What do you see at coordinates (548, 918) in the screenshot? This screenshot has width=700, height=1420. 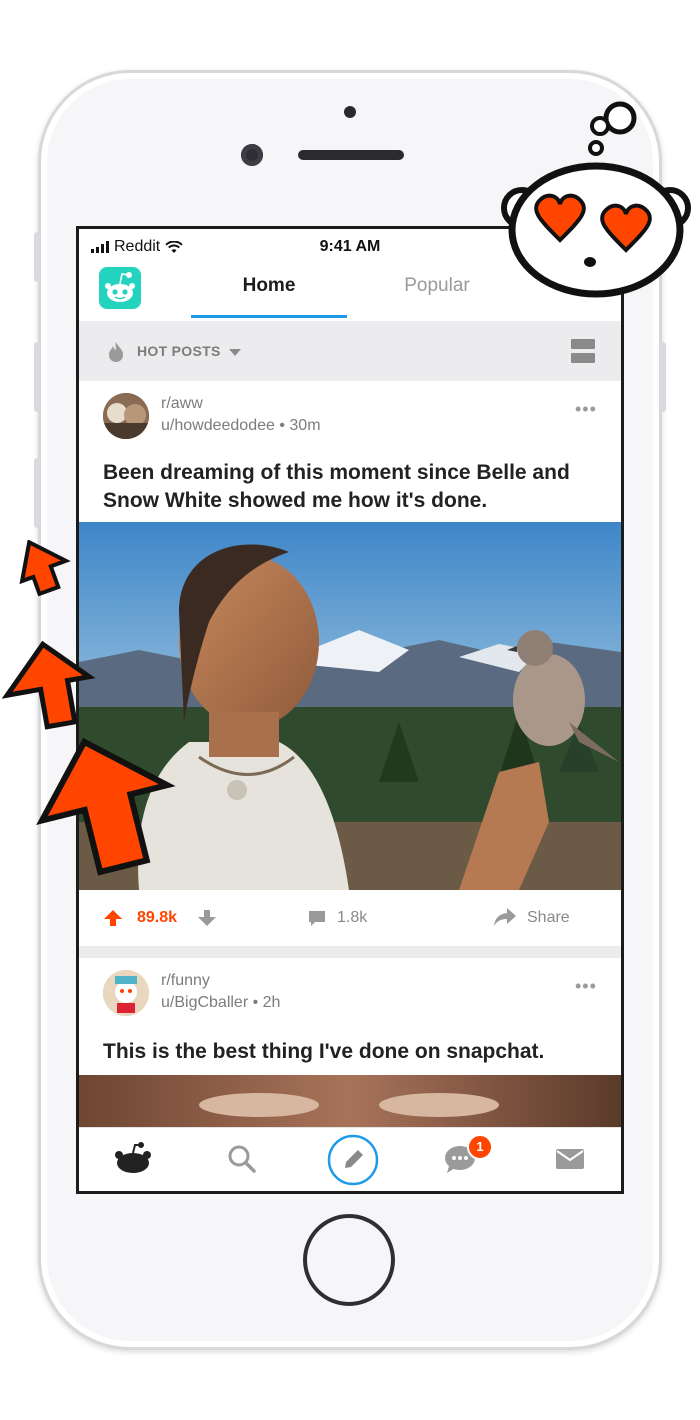 I see `share-button: Share` at bounding box center [548, 918].